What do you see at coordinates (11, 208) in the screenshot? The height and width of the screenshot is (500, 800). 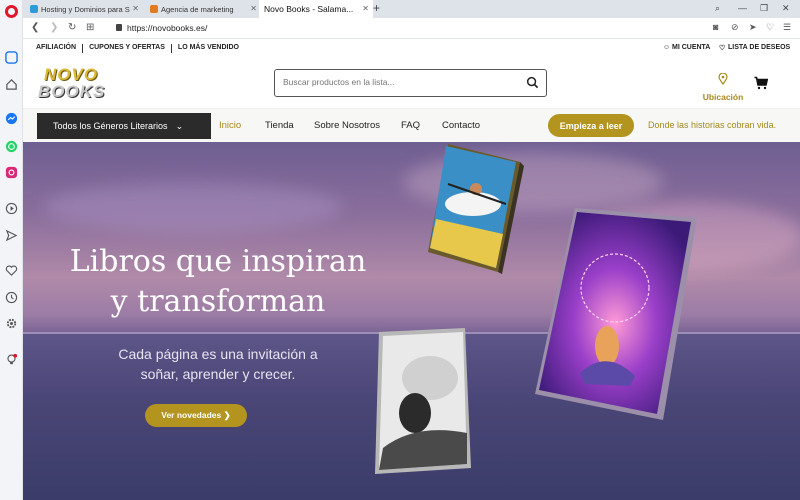 I see `player-icon` at bounding box center [11, 208].